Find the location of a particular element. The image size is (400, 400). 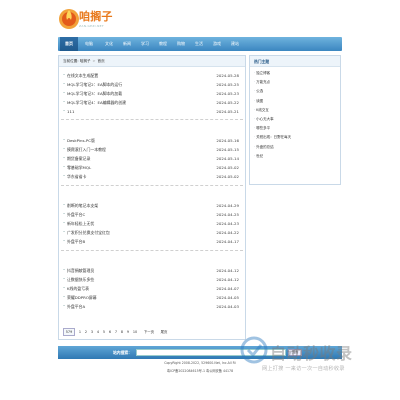

sidebar-item: ·世纪 is located at coordinates (295, 156).